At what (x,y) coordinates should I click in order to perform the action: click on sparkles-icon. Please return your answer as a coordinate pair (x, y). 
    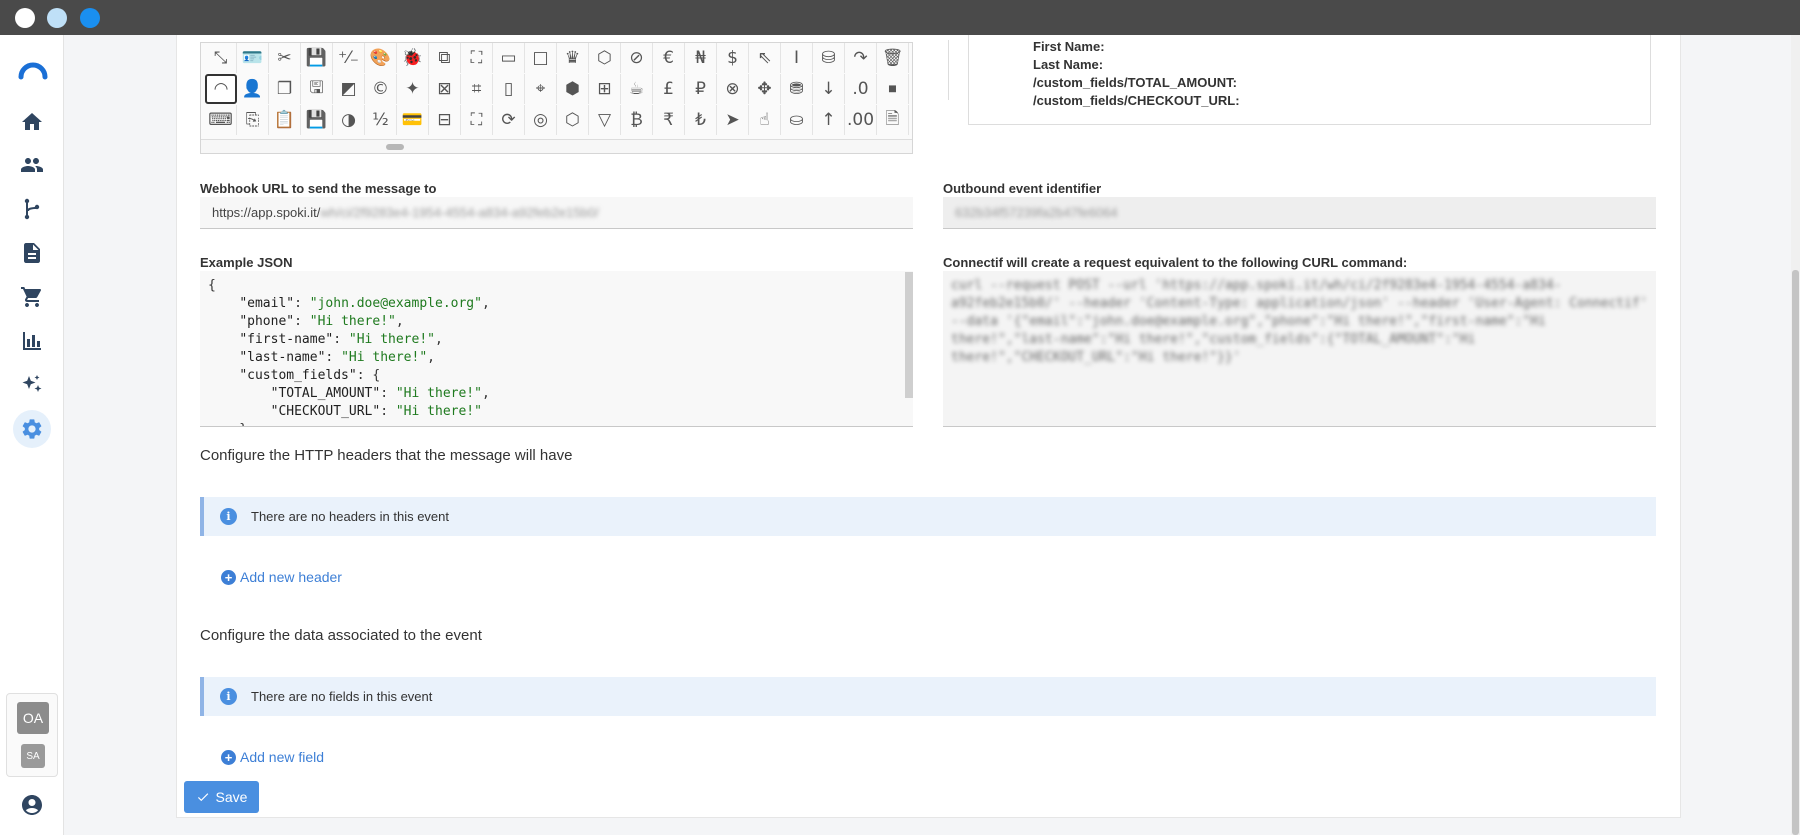
    Looking at the image, I should click on (32, 385).